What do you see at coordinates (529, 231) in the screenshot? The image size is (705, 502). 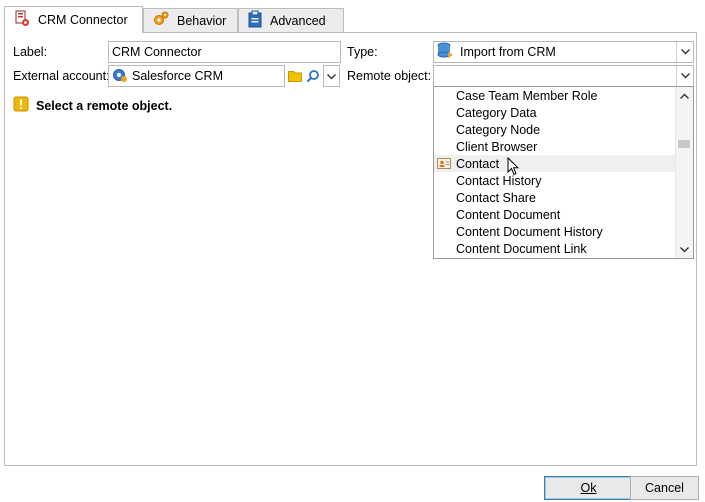 I see `list-item-label: Content Document History` at bounding box center [529, 231].